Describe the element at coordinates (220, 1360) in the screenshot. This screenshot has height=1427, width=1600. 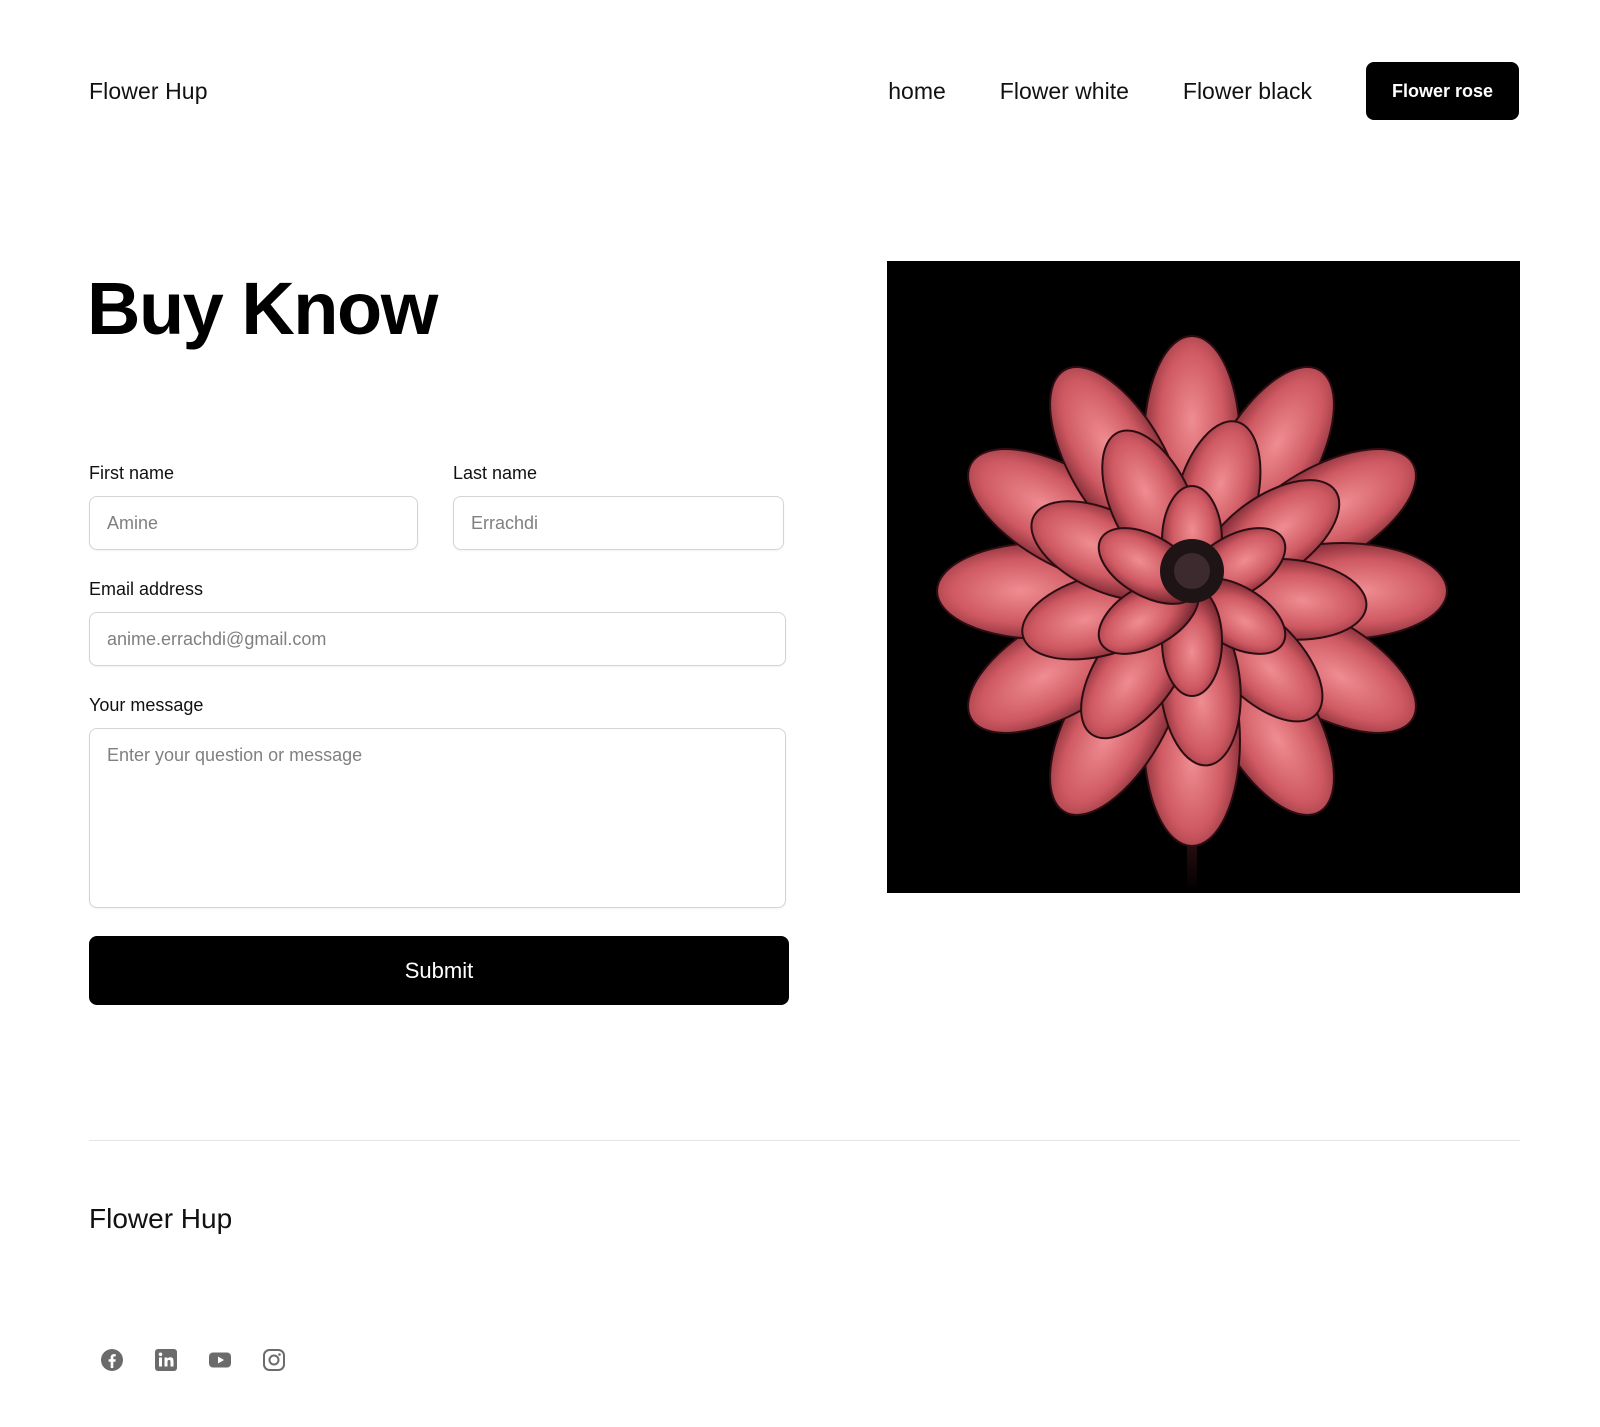
I see `youtube-icon` at that location.